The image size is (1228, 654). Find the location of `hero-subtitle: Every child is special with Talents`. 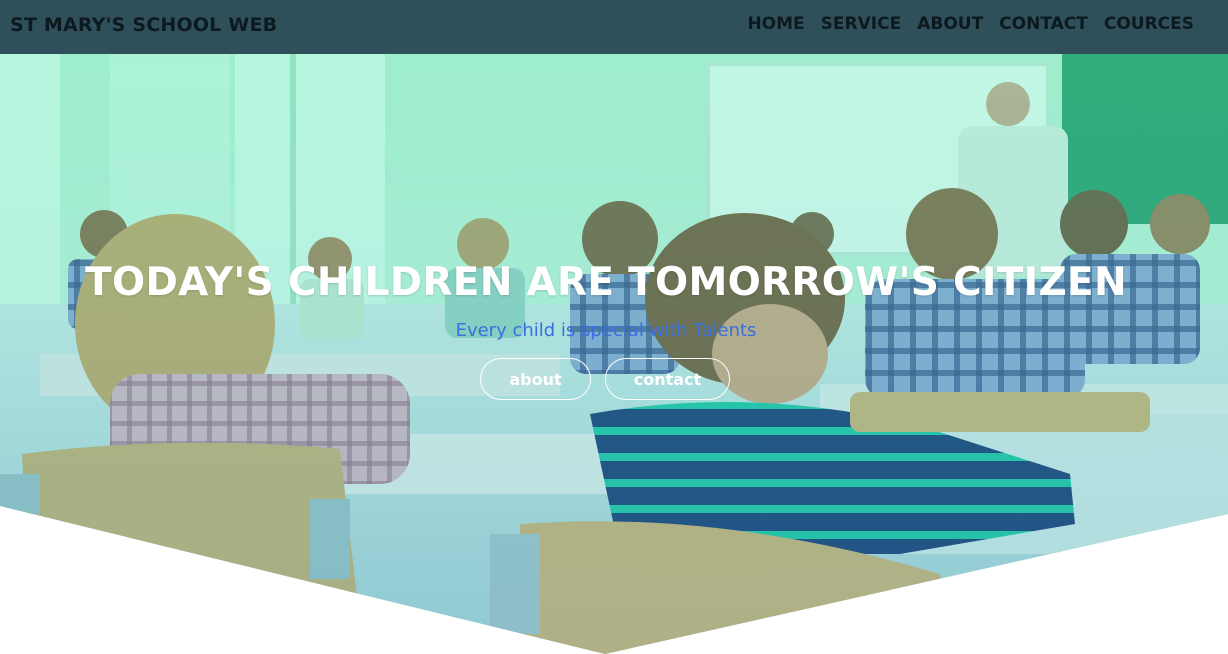

hero-subtitle: Every child is special with Talents is located at coordinates (606, 330).